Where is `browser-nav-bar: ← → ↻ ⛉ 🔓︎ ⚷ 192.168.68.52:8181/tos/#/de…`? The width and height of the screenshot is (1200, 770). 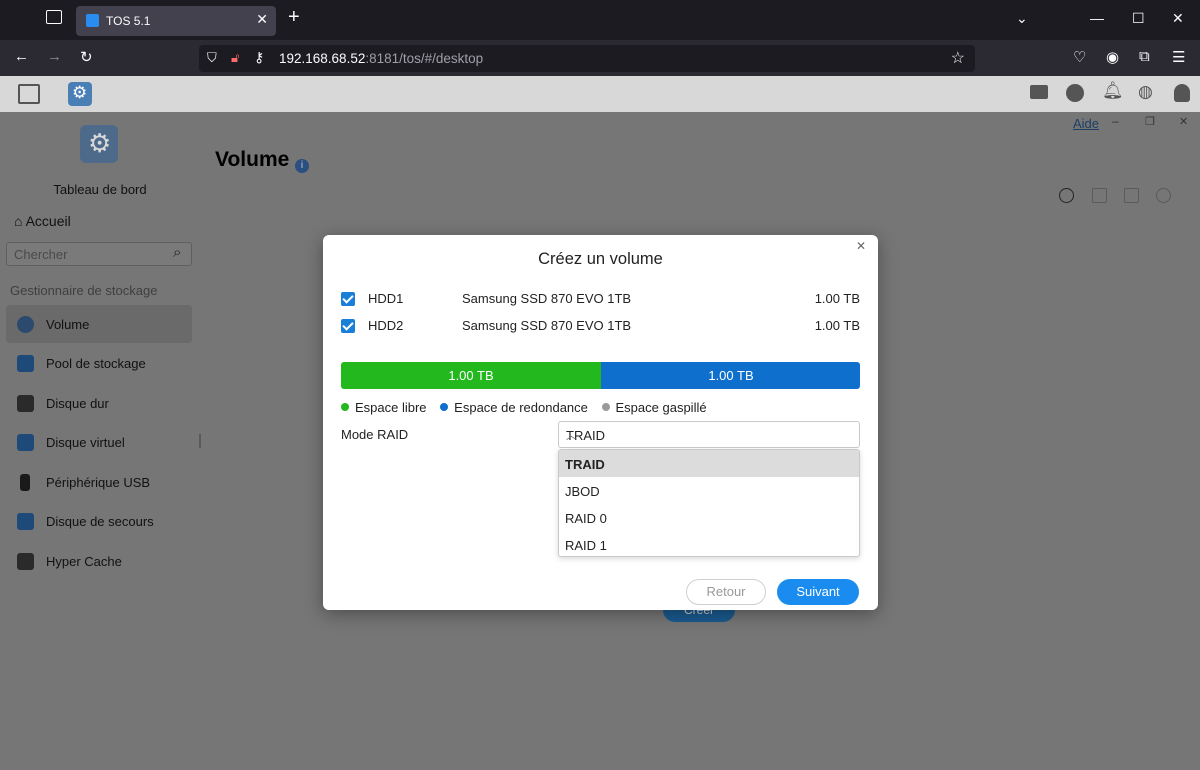
browser-nav-bar: ← → ↻ ⛉ 🔓︎ ⚷ 192.168.68.52:8181/tos/#/de… is located at coordinates (600, 58).